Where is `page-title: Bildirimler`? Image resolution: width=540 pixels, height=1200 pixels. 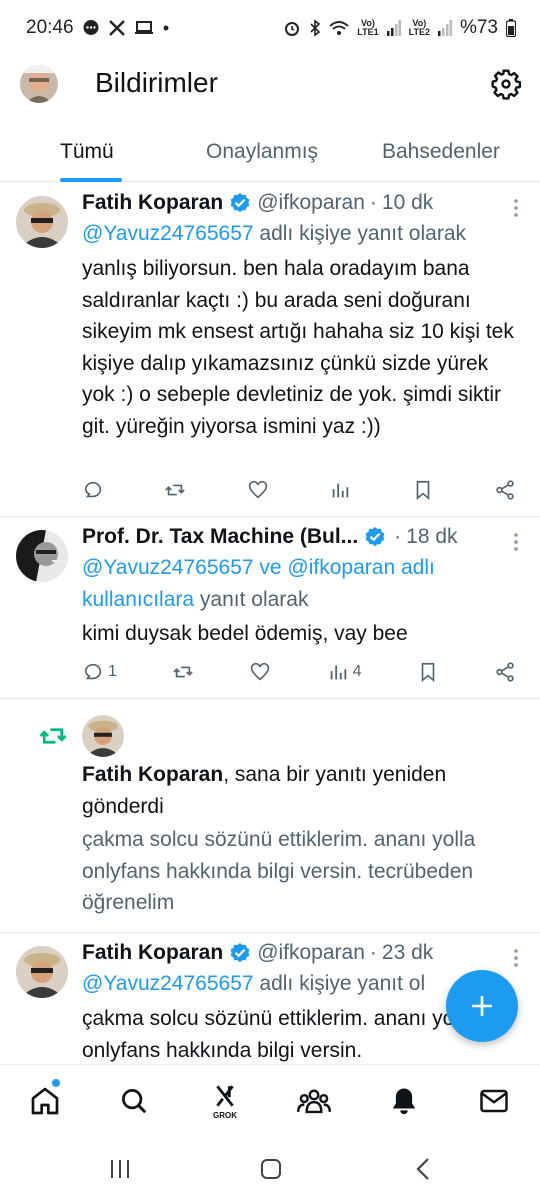
page-title: Bildirimler is located at coordinates (156, 82).